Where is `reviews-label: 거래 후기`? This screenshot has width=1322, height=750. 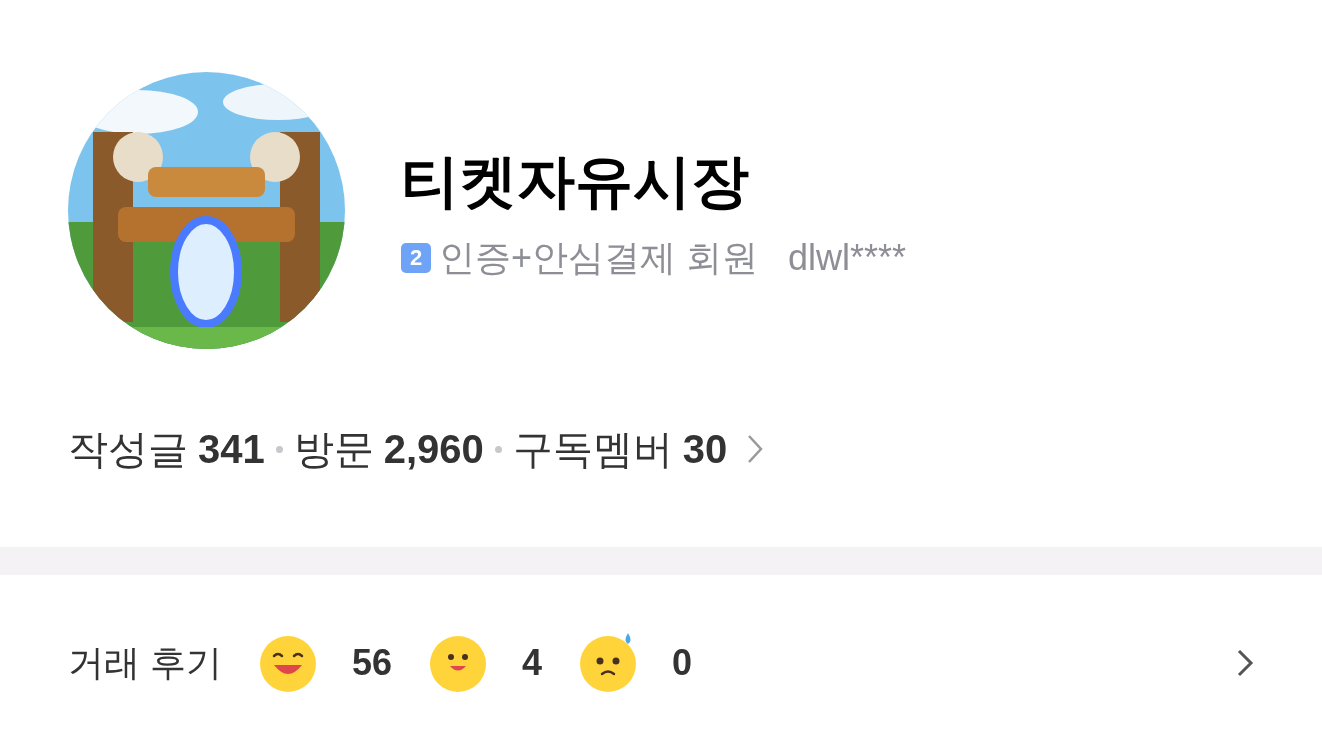 reviews-label: 거래 후기 is located at coordinates (145, 663).